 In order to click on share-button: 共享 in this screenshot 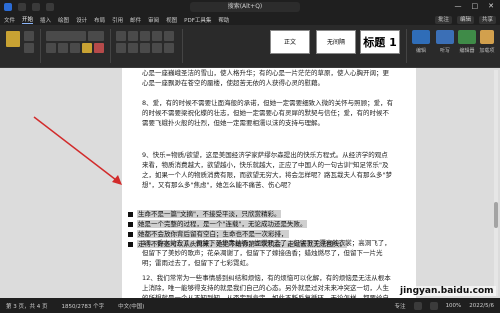, I will do `click(487, 19)`.